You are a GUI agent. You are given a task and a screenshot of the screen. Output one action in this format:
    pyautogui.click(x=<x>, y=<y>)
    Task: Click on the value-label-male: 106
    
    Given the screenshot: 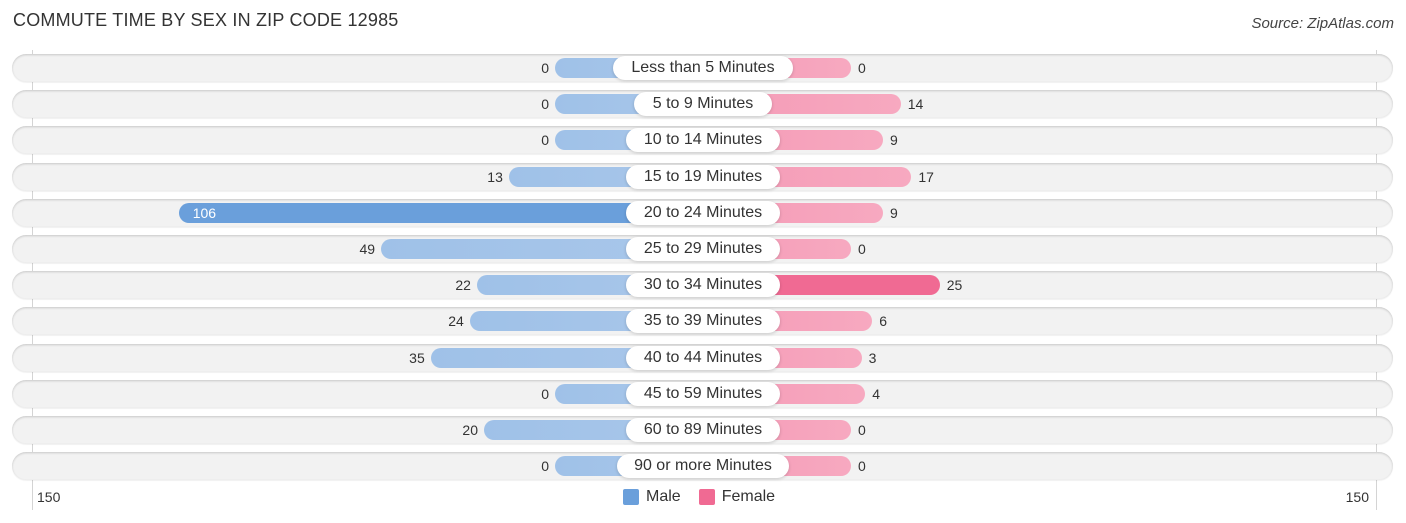 What is the action you would take?
    pyautogui.click(x=204, y=212)
    